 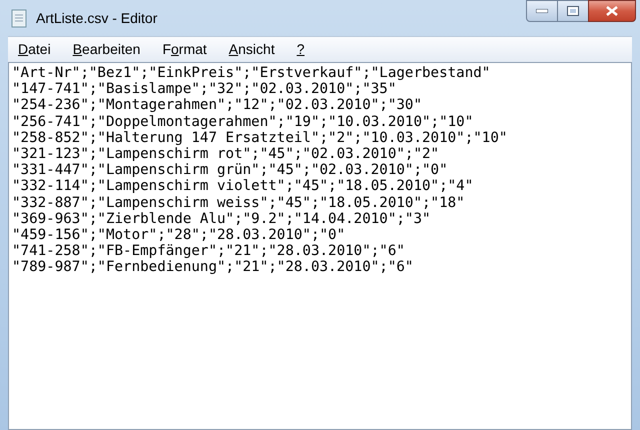 I want to click on minimize-icon, so click(x=542, y=11).